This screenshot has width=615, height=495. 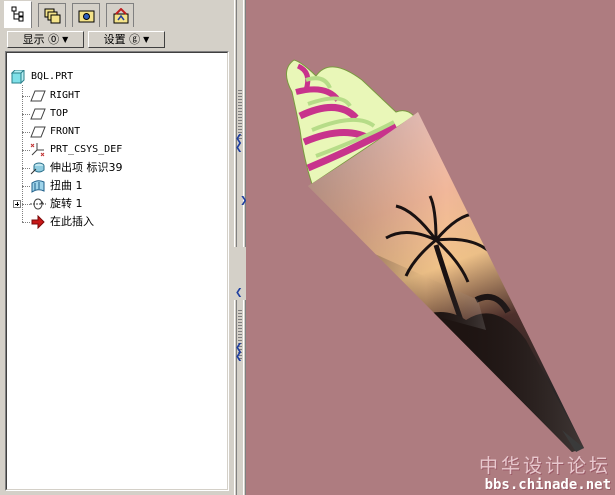 I want to click on layers-icon, so click(x=52, y=16).